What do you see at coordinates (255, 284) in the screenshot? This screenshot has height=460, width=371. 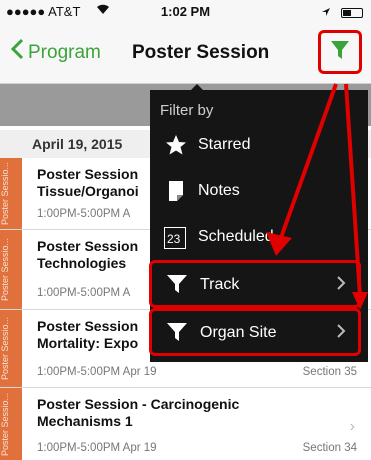 I see `filter-item-track: Track` at bounding box center [255, 284].